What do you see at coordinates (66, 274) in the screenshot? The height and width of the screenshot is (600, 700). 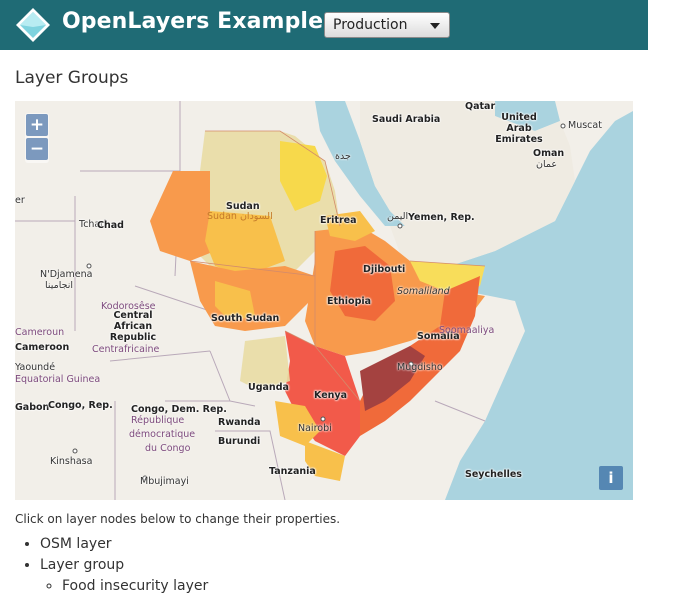 I see `label-ndjamena: N'Djamena` at bounding box center [66, 274].